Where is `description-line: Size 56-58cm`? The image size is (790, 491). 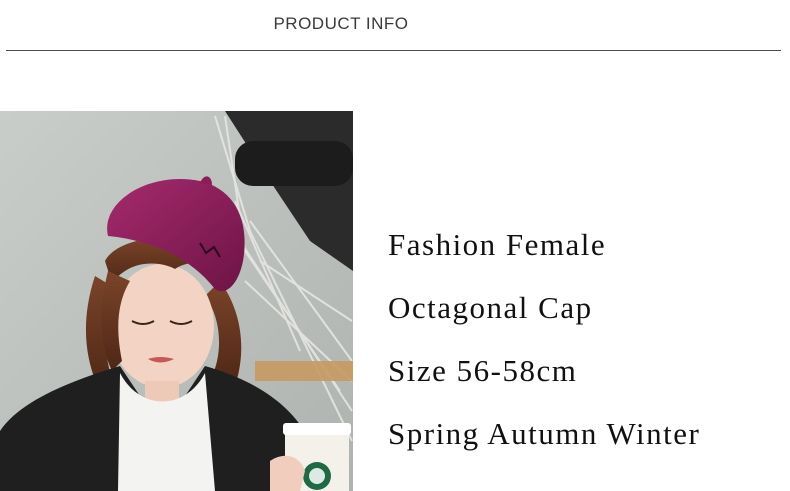 description-line: Size 56-58cm is located at coordinates (483, 370).